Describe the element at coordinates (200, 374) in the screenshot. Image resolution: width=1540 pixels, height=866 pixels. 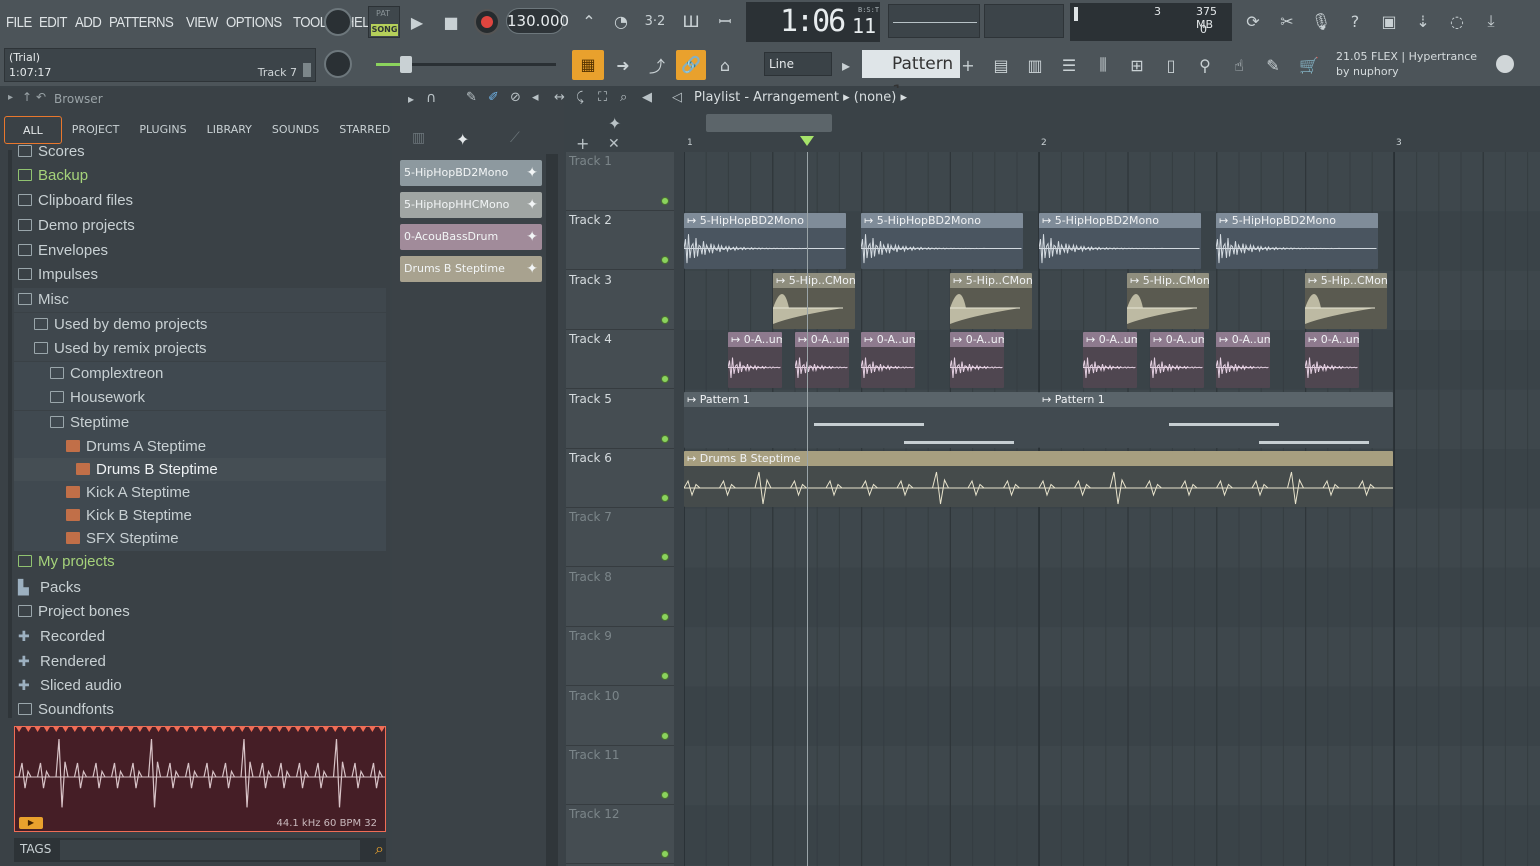
I see `browser-item: Complextreon` at that location.